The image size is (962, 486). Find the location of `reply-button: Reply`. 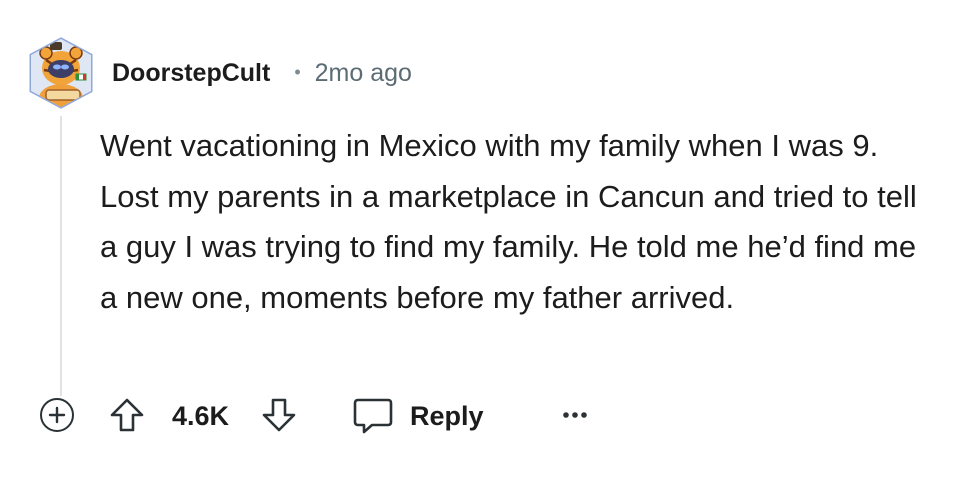

reply-button: Reply is located at coordinates (418, 416).